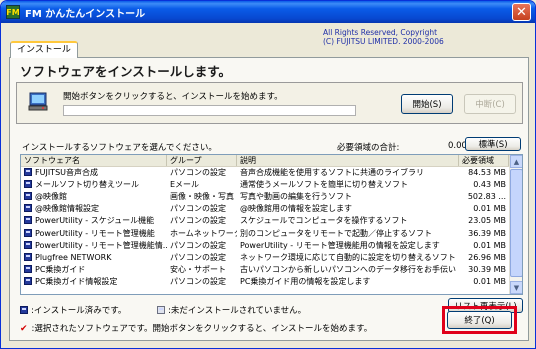  I want to click on legend-installed: :インストール済みです。, so click(73, 310).